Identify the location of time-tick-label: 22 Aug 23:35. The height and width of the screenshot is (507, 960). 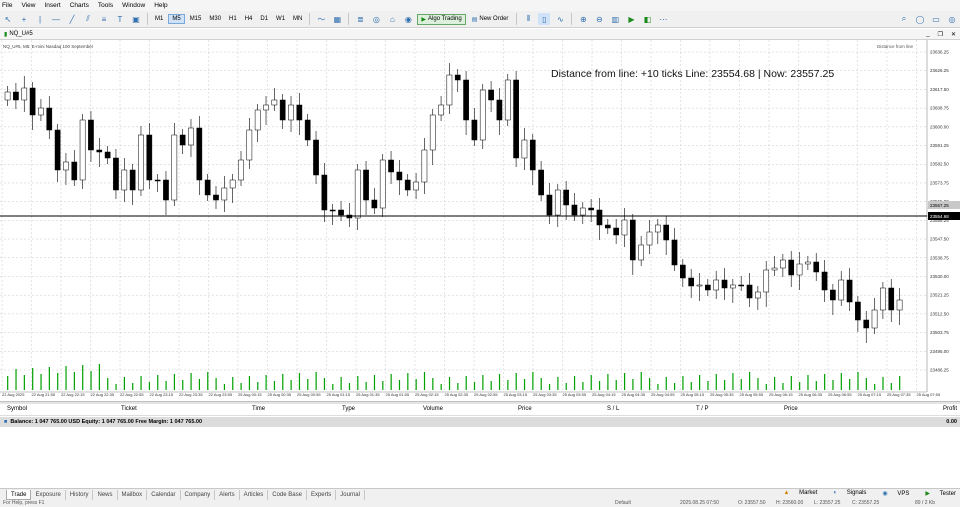
(191, 394).